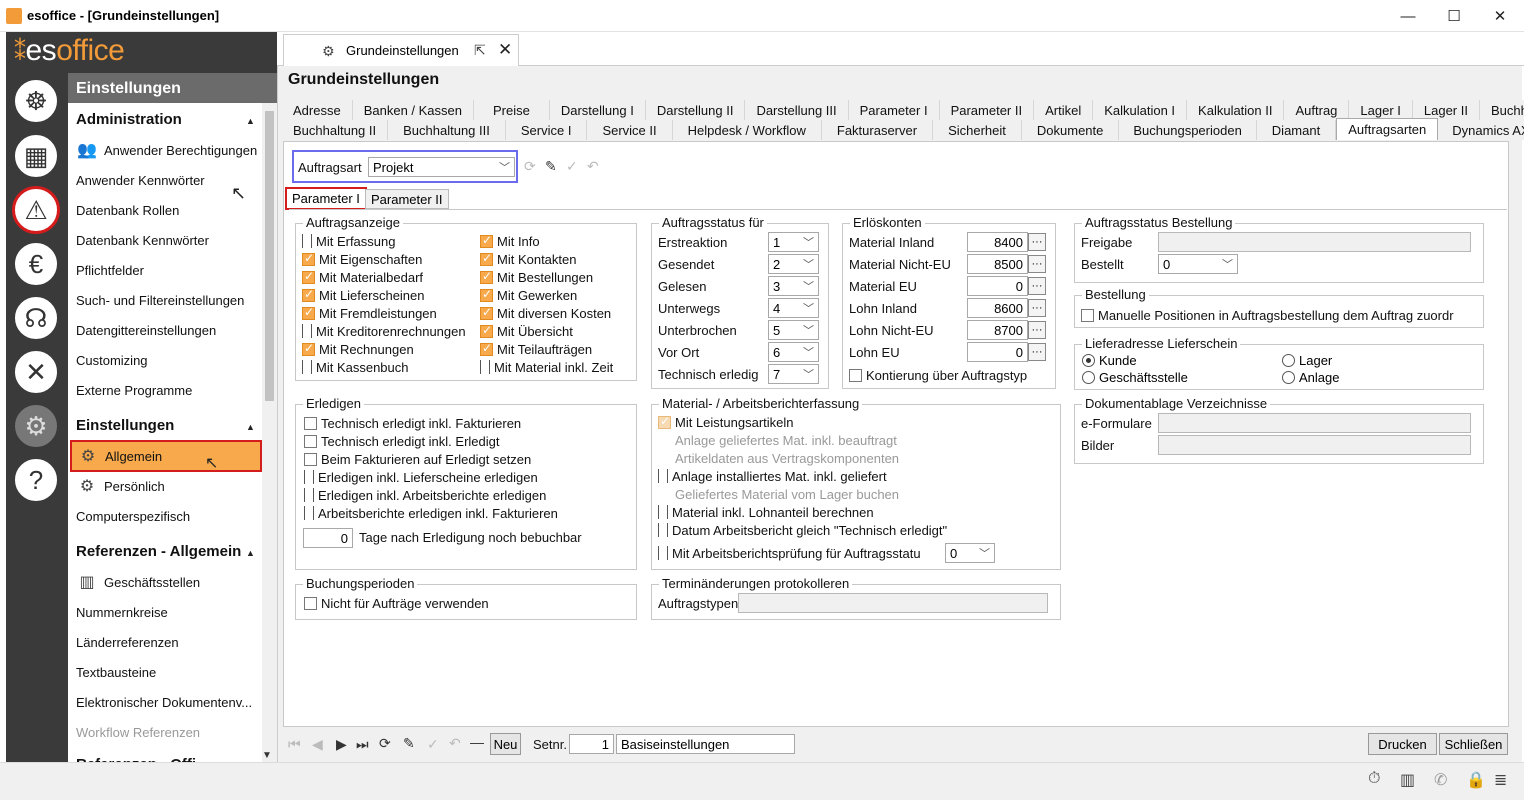 This screenshot has width=1524, height=800. What do you see at coordinates (1307, 360) in the screenshot?
I see `radio-lager: Lager` at bounding box center [1307, 360].